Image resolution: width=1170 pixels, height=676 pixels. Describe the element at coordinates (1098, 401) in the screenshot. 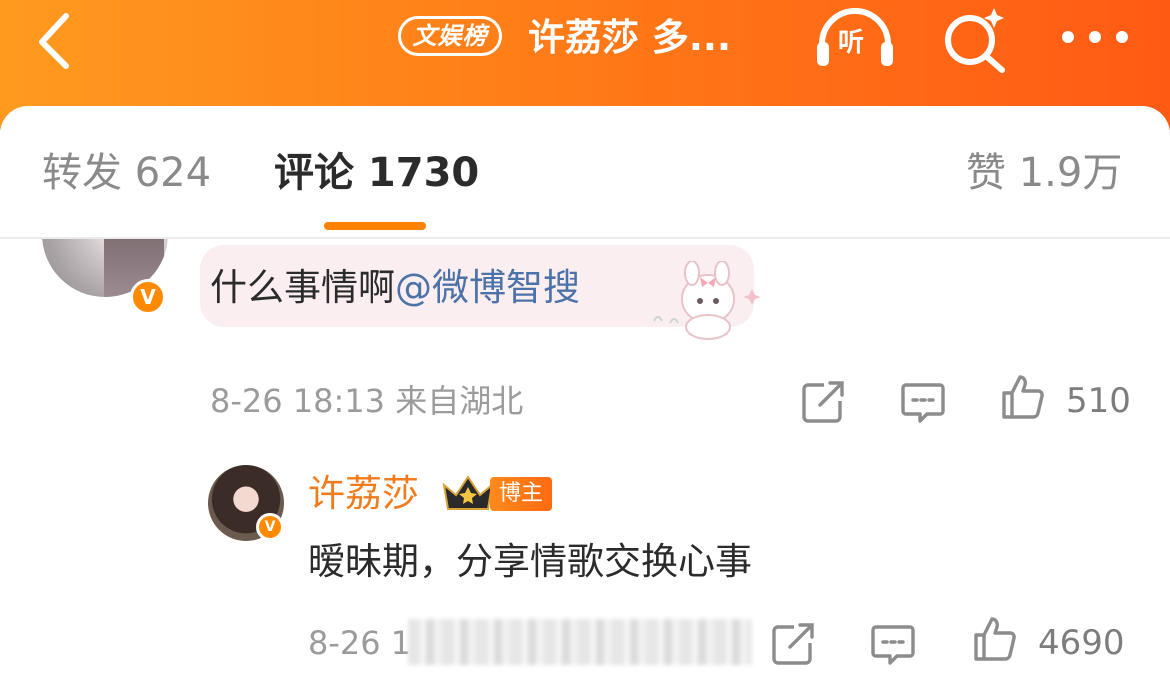

I see `like-count: 510` at that location.